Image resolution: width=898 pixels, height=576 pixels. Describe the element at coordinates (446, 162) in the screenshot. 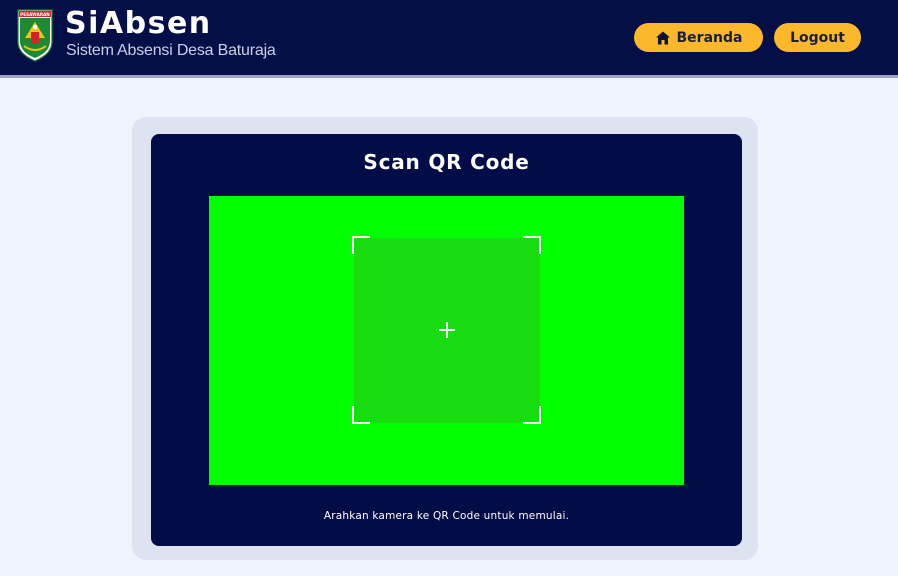

I see `scanner-title: Scan QR Code` at that location.